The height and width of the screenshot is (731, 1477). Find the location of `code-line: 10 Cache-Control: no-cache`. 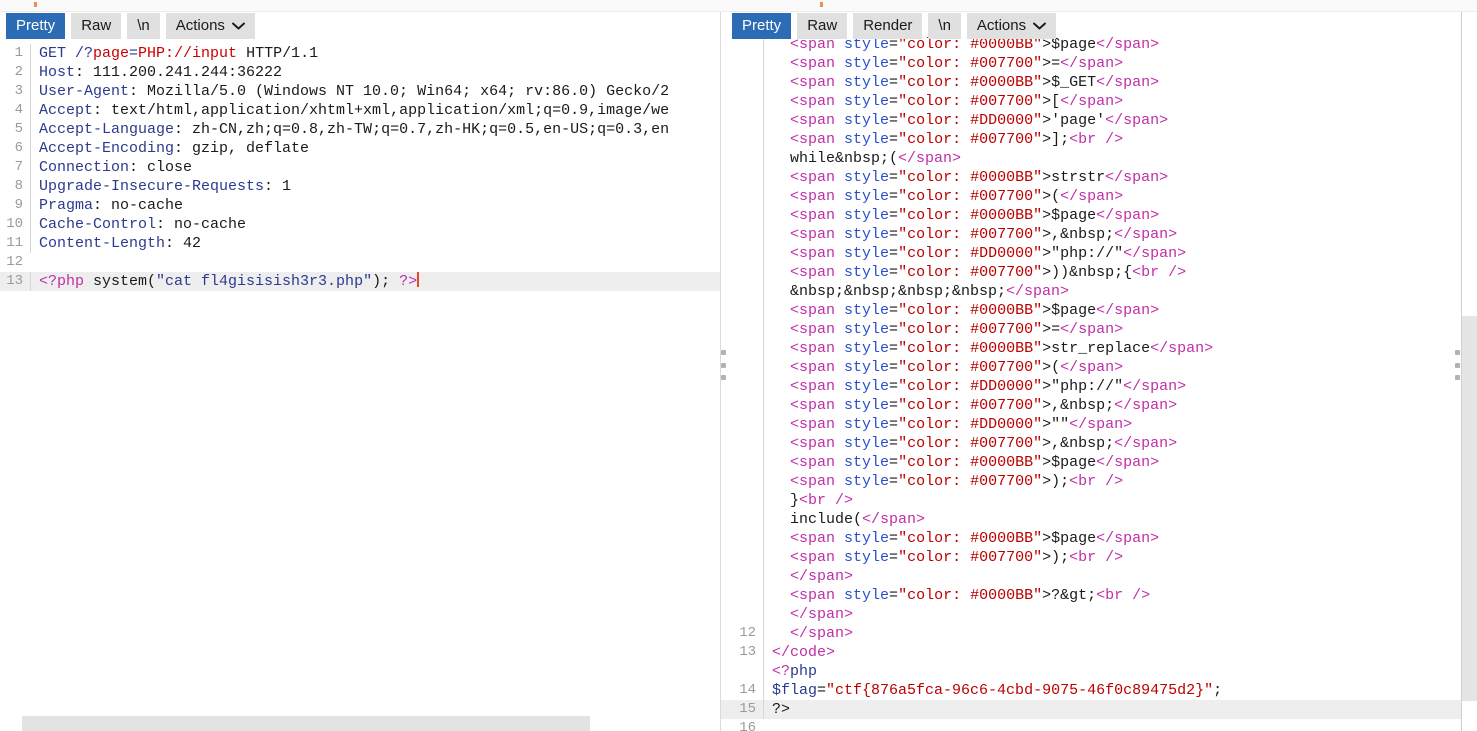

code-line: 10 Cache-Control: no-cache is located at coordinates (360, 224).